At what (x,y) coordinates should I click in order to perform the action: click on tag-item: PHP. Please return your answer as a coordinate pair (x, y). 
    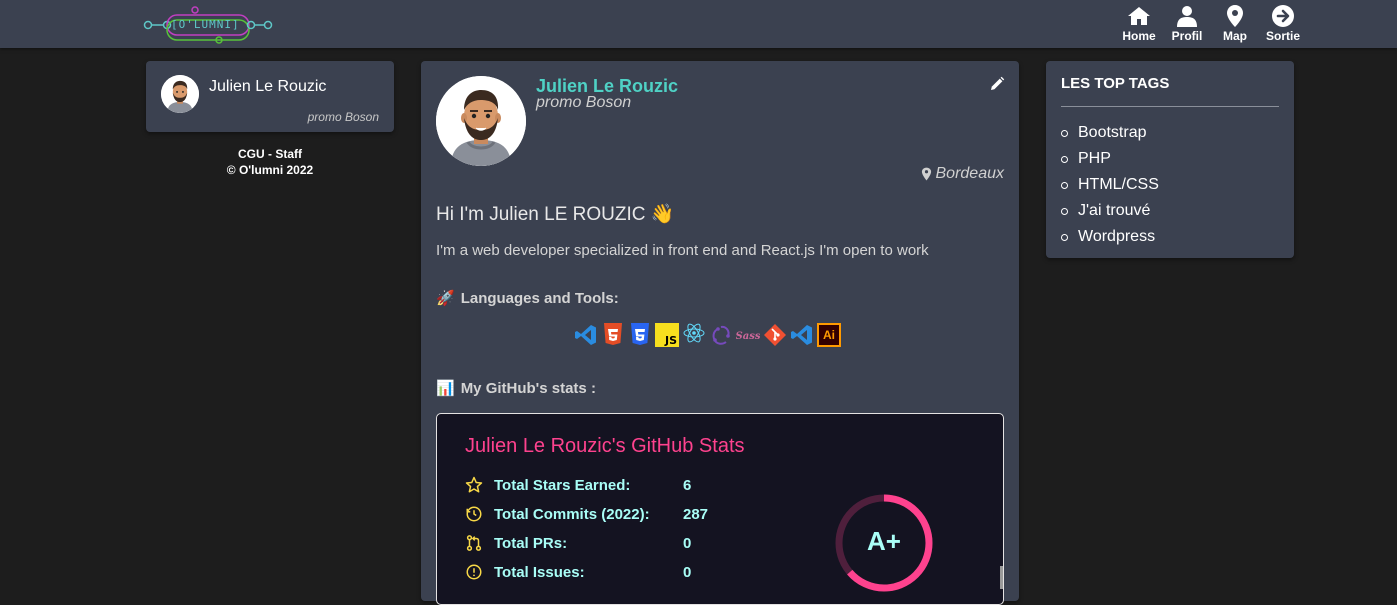
    Looking at the image, I should click on (1110, 159).